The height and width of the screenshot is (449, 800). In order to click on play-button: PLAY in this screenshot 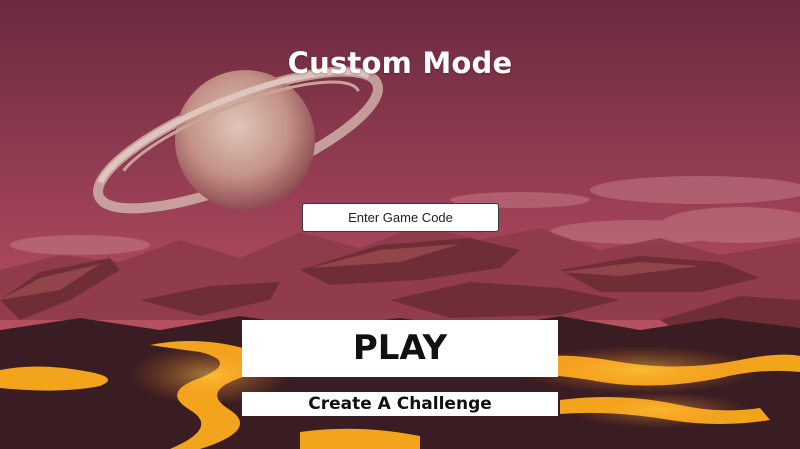, I will do `click(400, 348)`.